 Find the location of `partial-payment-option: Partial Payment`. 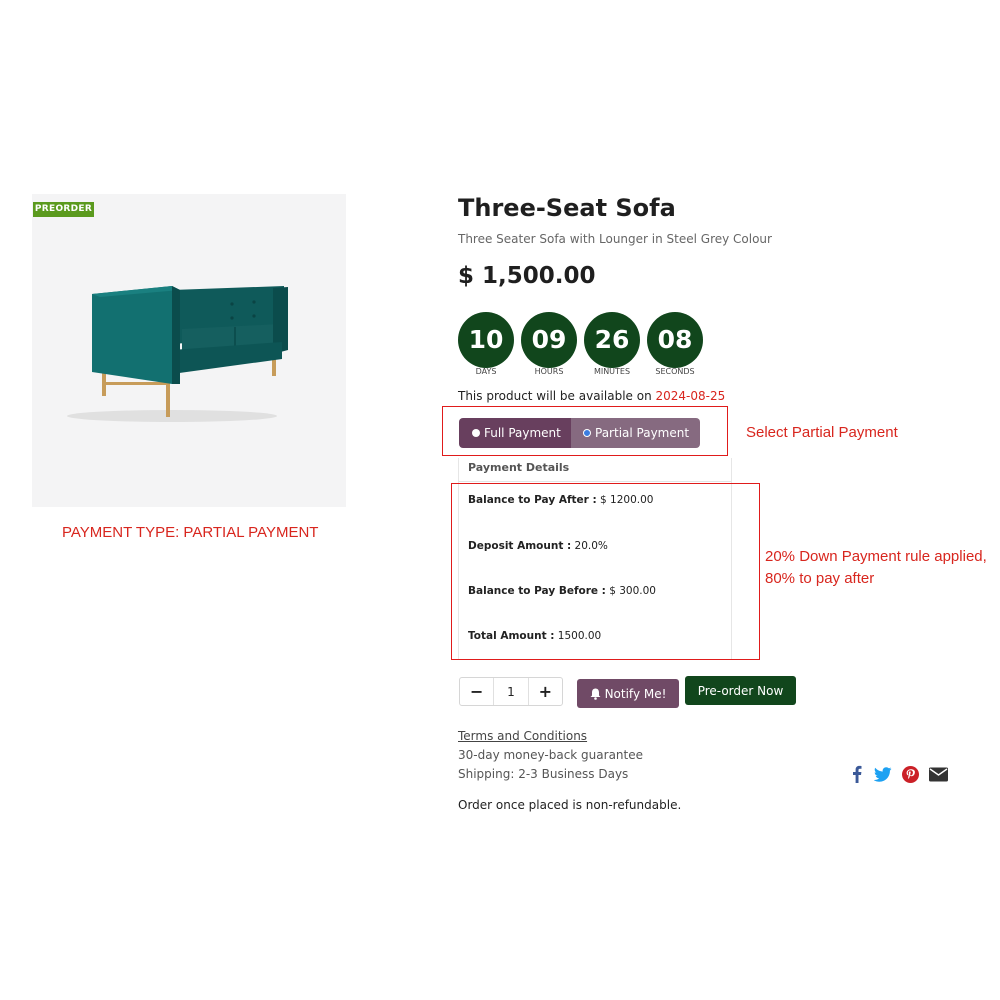

partial-payment-option: Partial Payment is located at coordinates (635, 433).